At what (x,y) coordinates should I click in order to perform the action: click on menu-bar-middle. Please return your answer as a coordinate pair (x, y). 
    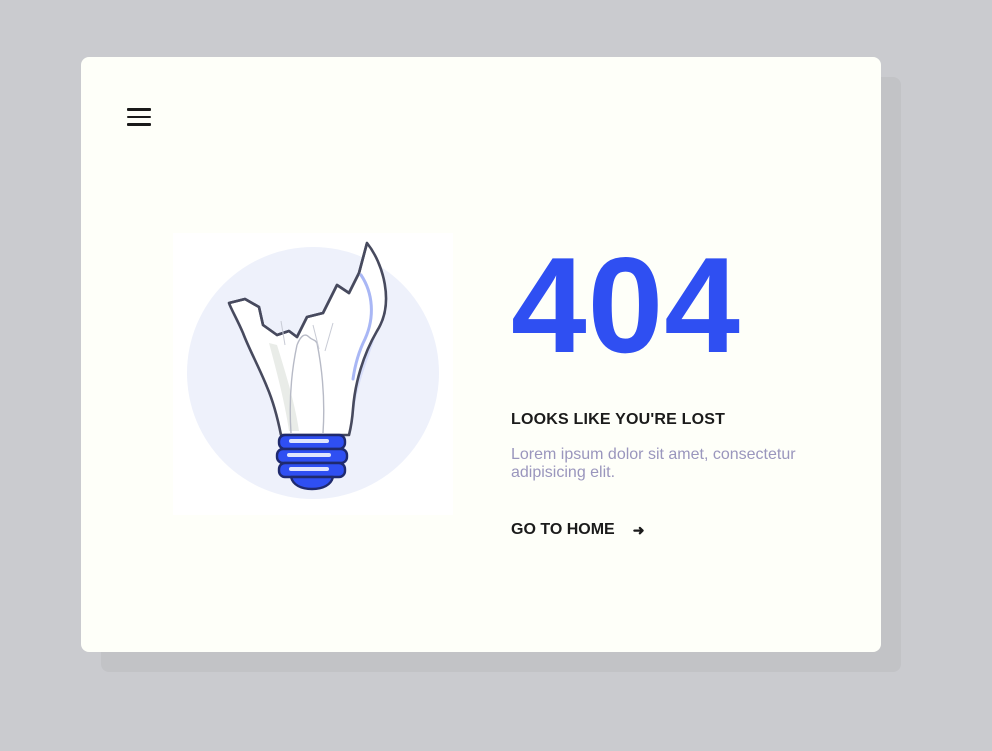
    Looking at the image, I should click on (139, 117).